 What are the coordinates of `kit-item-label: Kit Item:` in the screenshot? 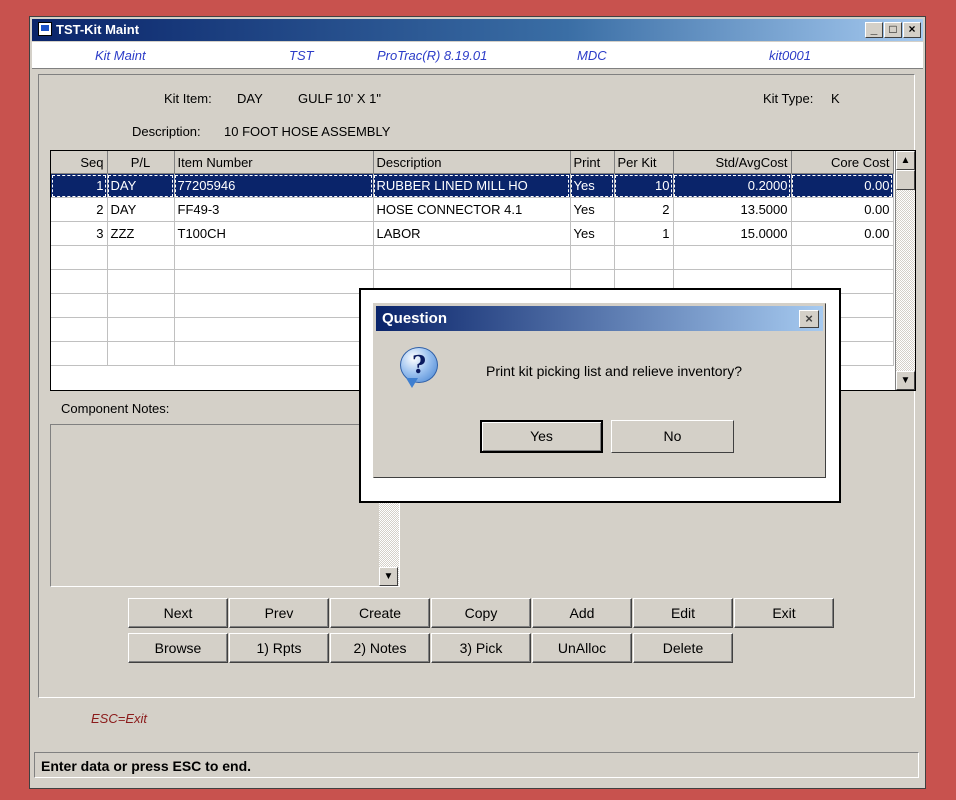 It's located at (188, 98).